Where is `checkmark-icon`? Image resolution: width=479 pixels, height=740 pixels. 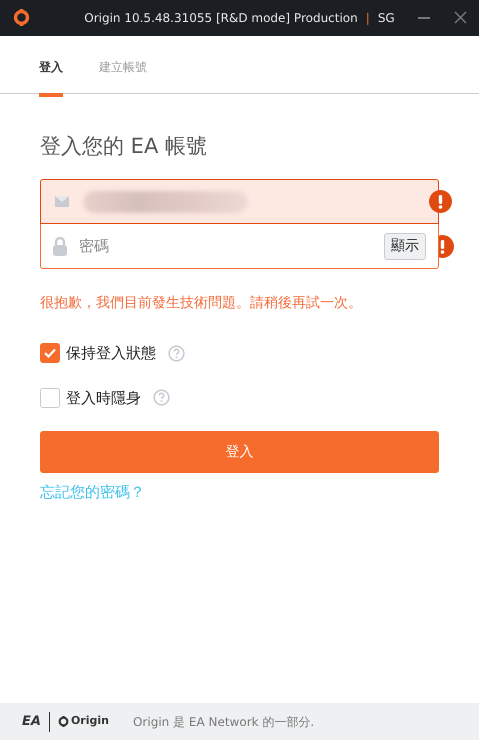 checkmark-icon is located at coordinates (50, 353).